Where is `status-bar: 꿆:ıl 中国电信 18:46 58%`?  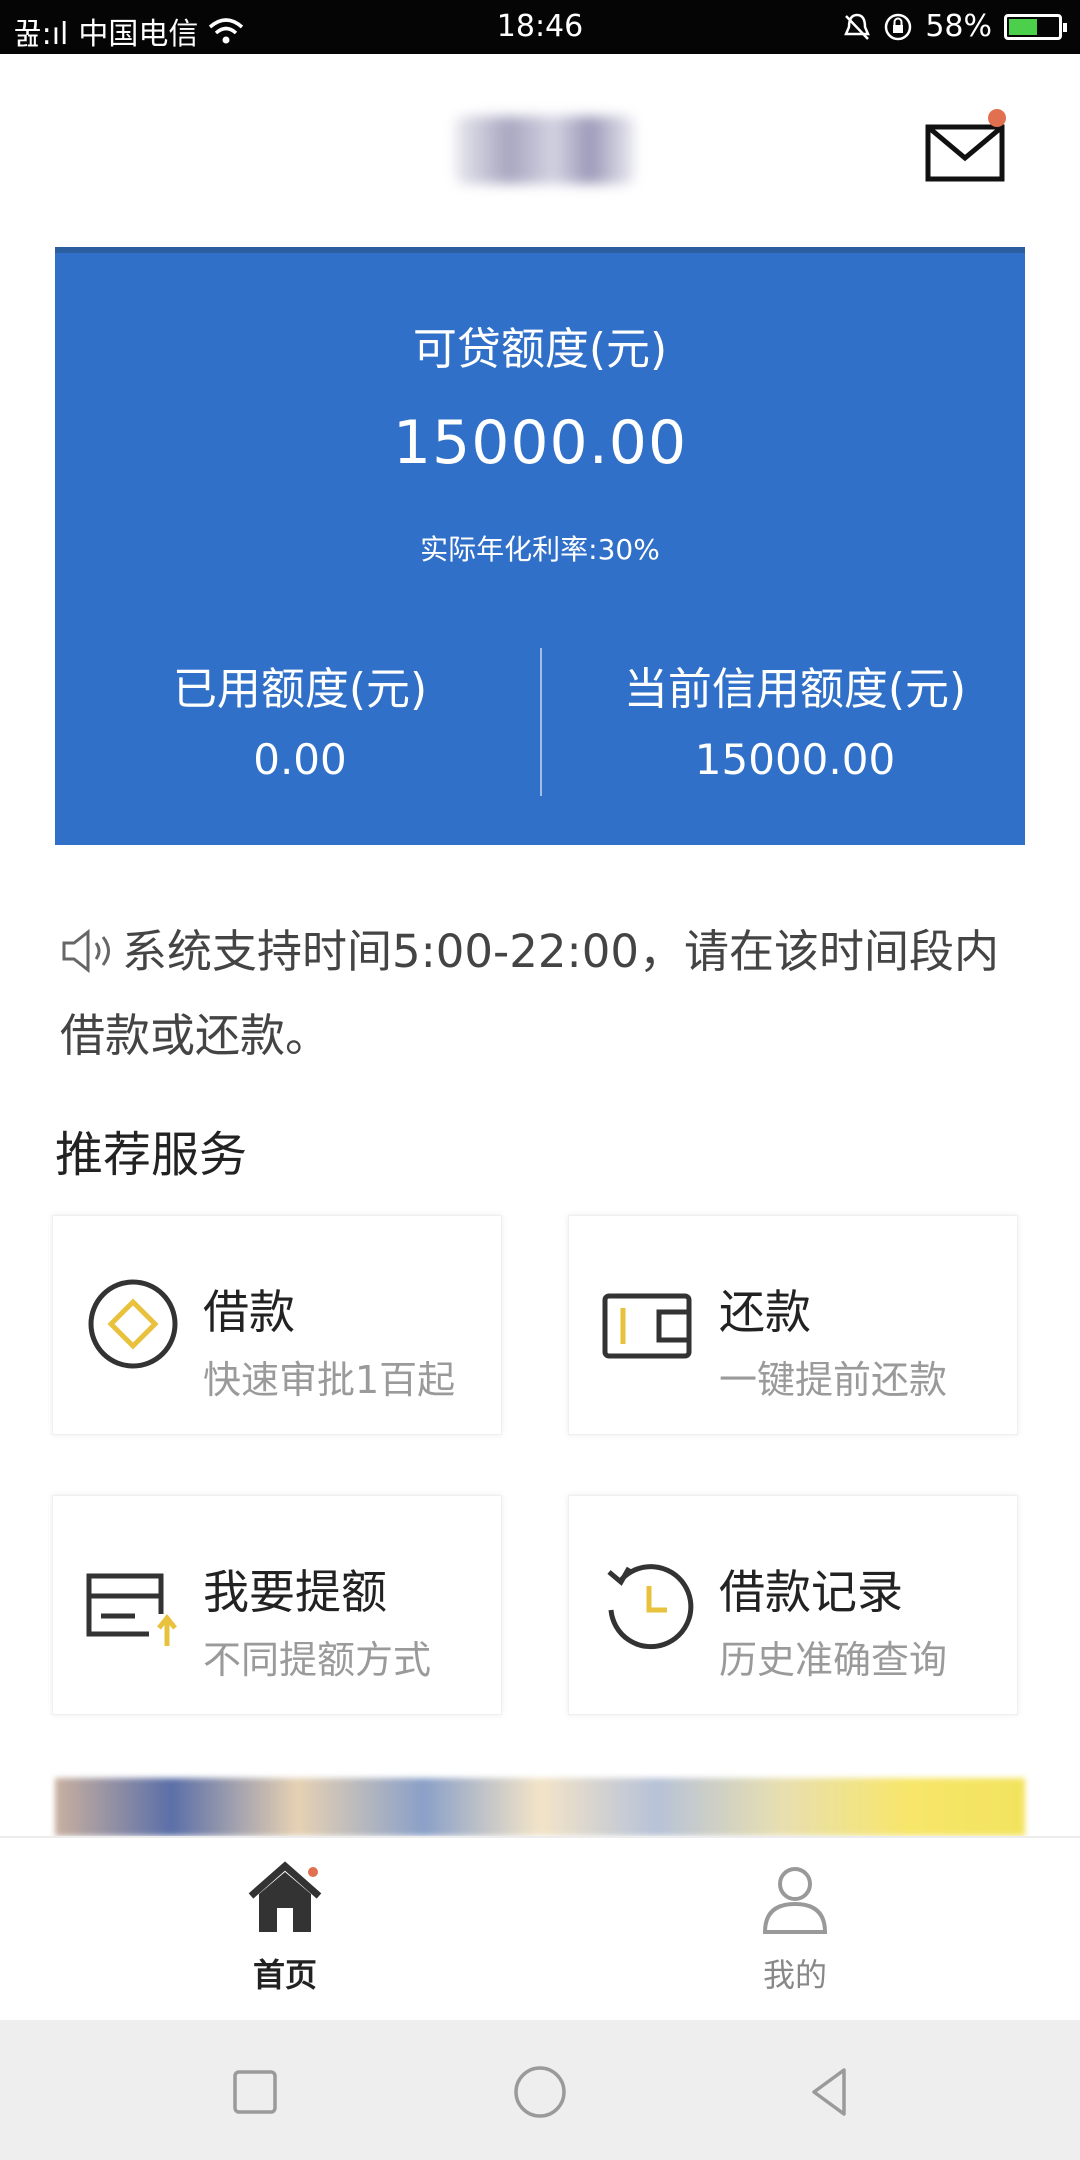 status-bar: 꿆:ıl 中国电信 18:46 58% is located at coordinates (540, 27).